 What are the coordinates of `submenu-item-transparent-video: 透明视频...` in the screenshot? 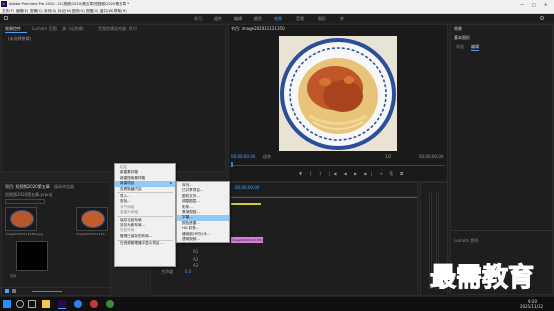 It's located at (203, 239).